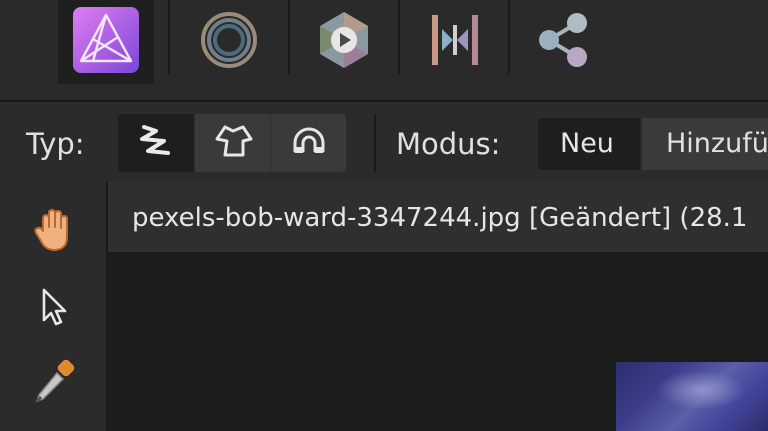  I want to click on type-label: Typ:, so click(55, 144).